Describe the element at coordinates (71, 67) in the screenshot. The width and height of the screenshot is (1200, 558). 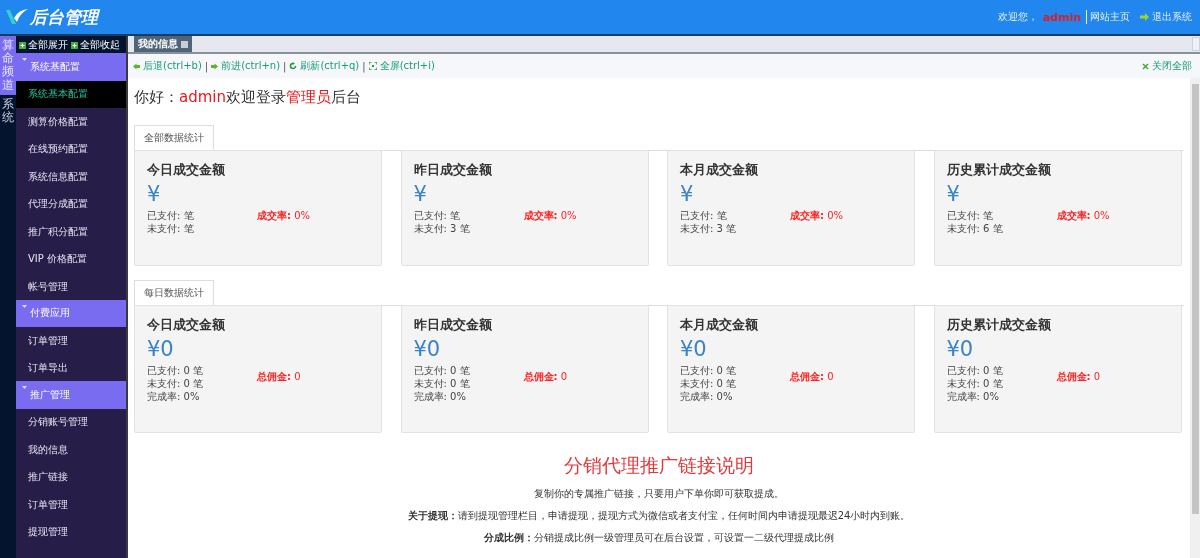
I see `sidebar-group-header: 系统基配置` at that location.